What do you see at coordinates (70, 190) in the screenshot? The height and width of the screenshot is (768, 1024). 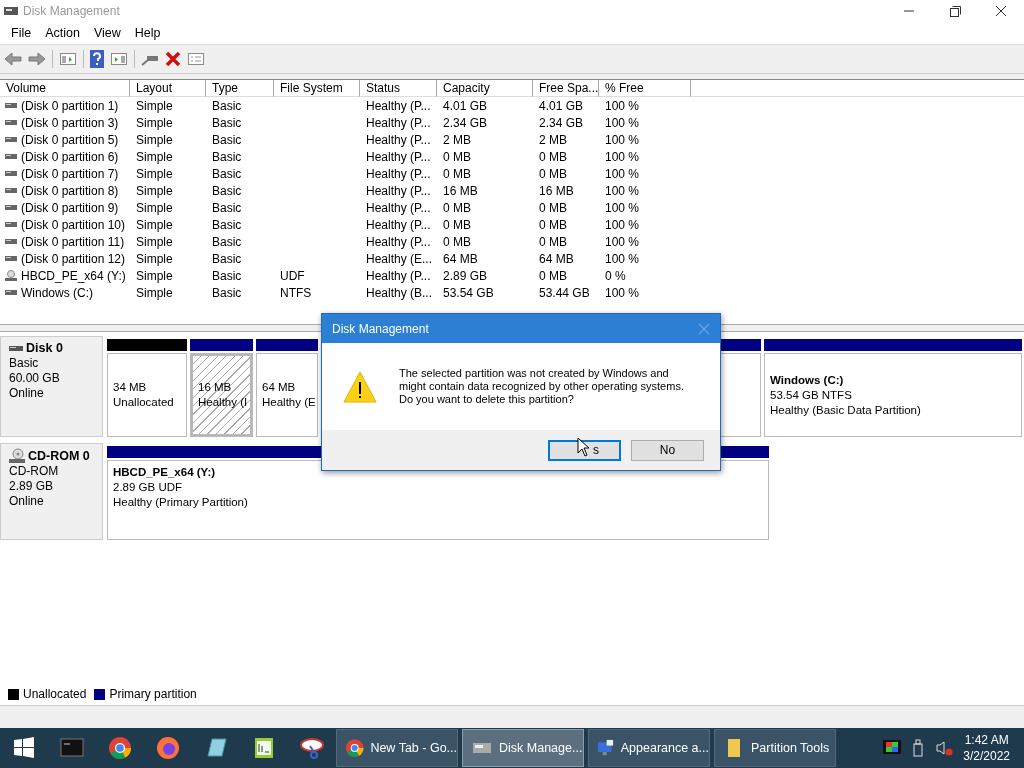 I see `table-cell: (Disk 0 partition 8)` at bounding box center [70, 190].